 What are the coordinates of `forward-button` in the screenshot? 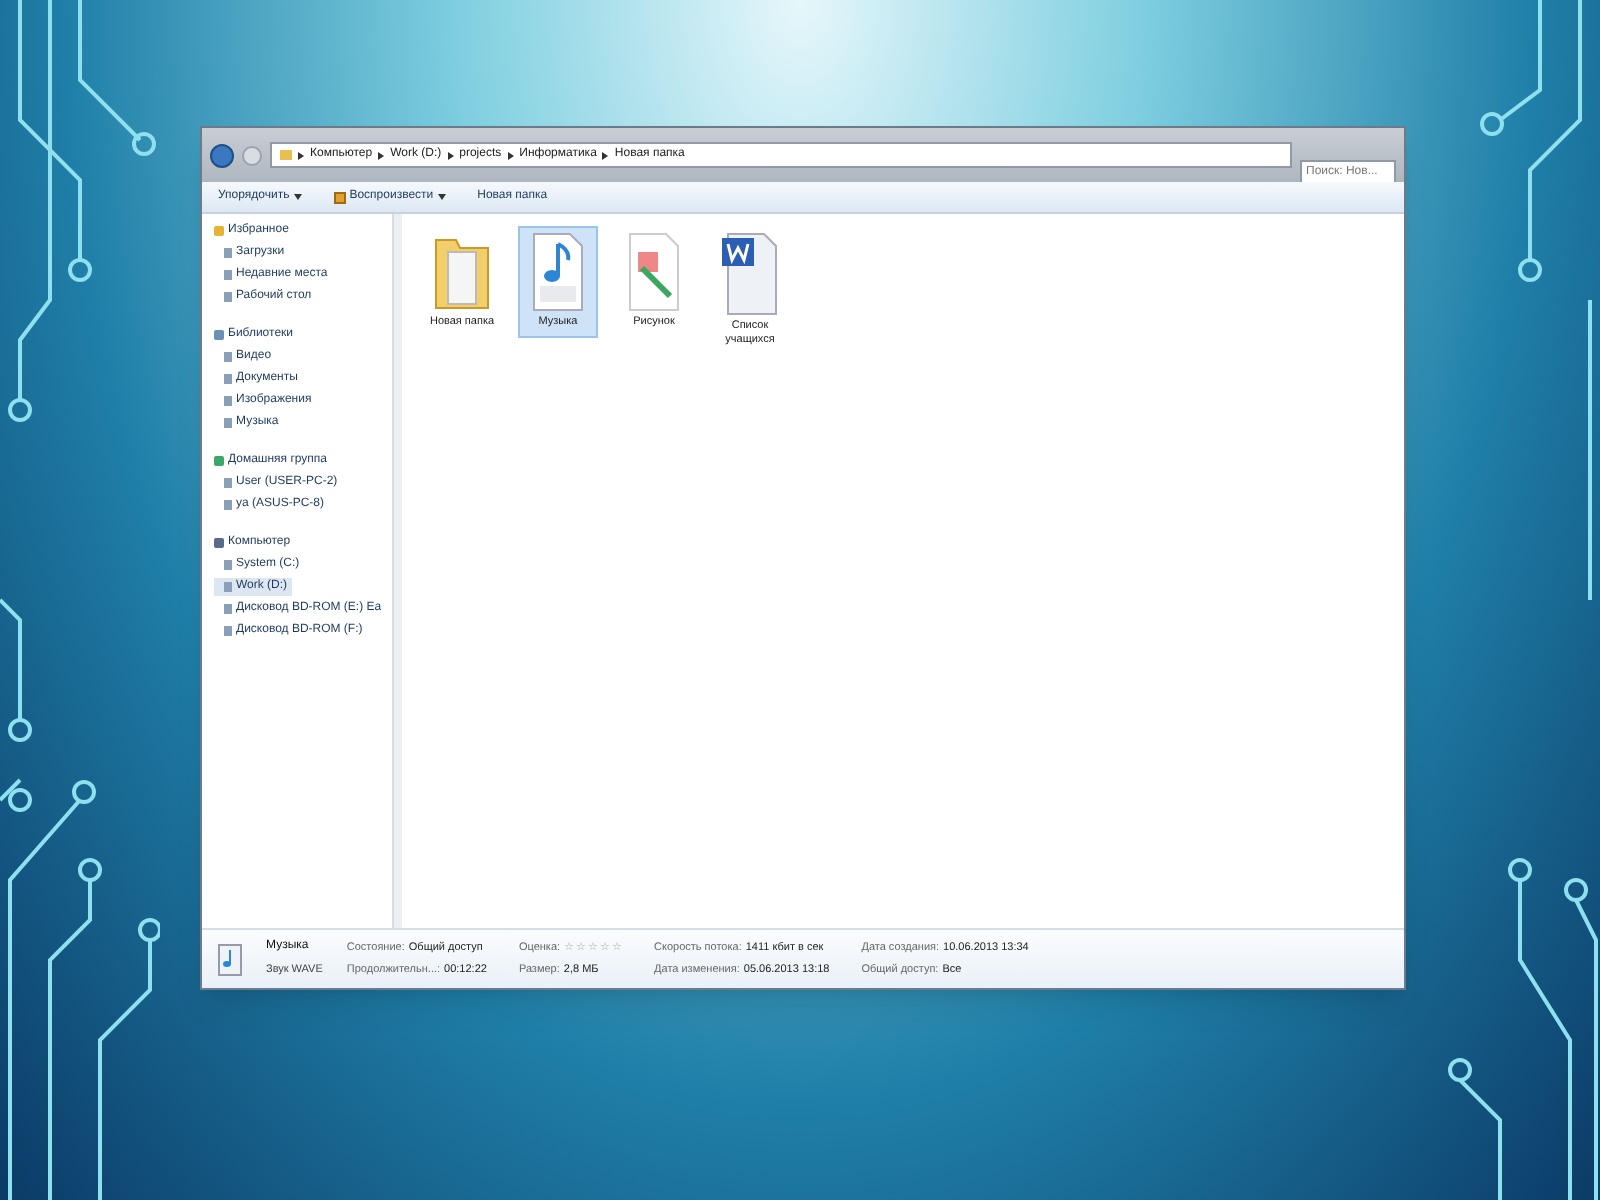 It's located at (252, 155).